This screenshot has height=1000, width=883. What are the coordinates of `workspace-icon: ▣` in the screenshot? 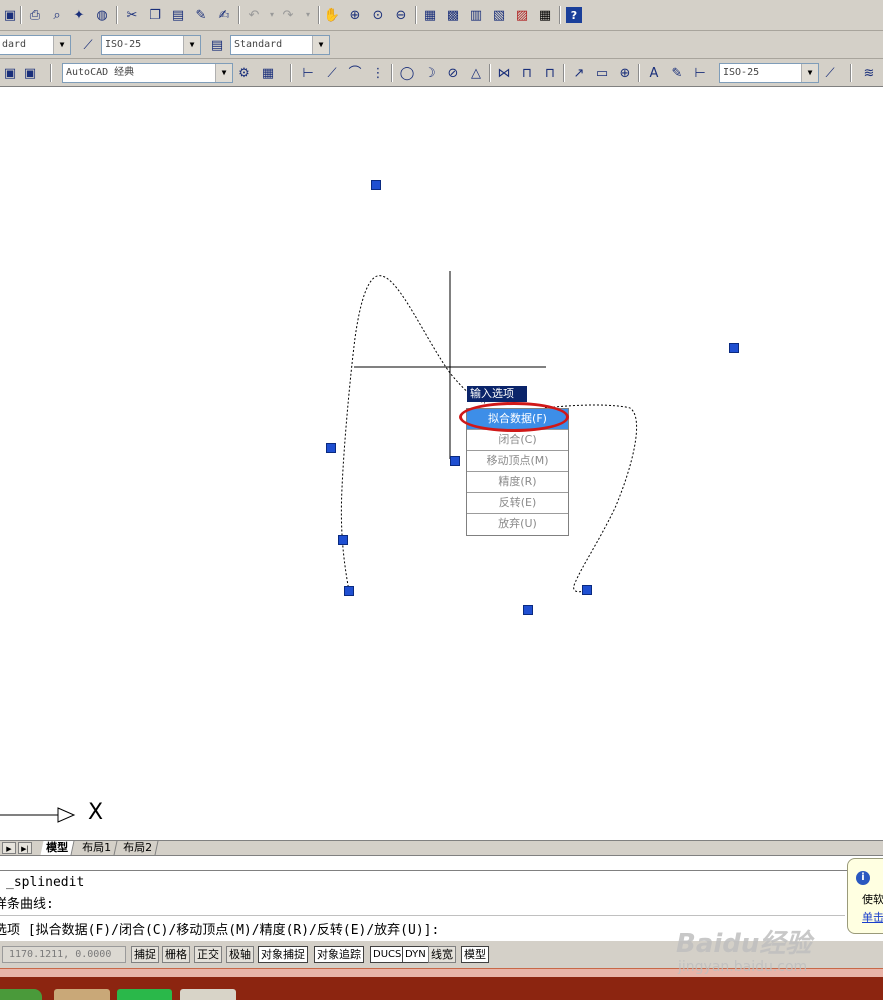 It's located at (10, 73).